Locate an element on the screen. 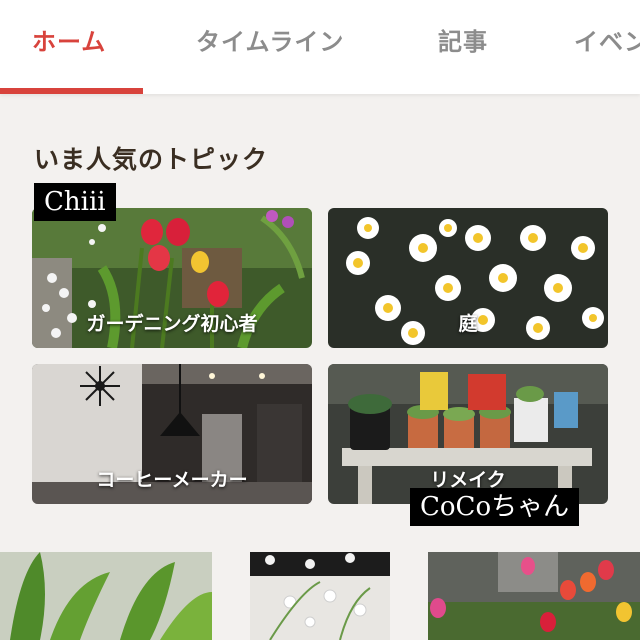 The image size is (640, 640). tulip-flowerbed-photo is located at coordinates (534, 596).